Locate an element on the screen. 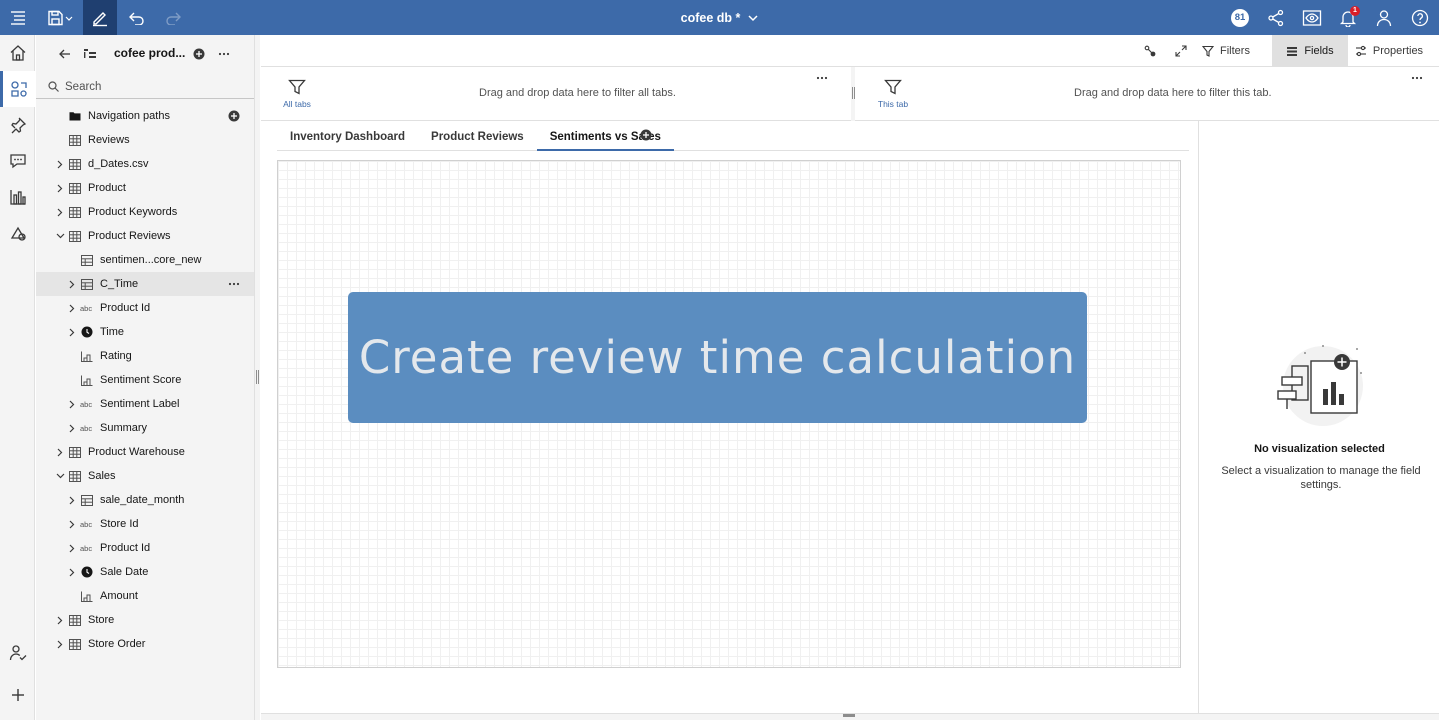 The width and height of the screenshot is (1439, 720). tab-product-reviews: Product Reviews is located at coordinates (477, 138).